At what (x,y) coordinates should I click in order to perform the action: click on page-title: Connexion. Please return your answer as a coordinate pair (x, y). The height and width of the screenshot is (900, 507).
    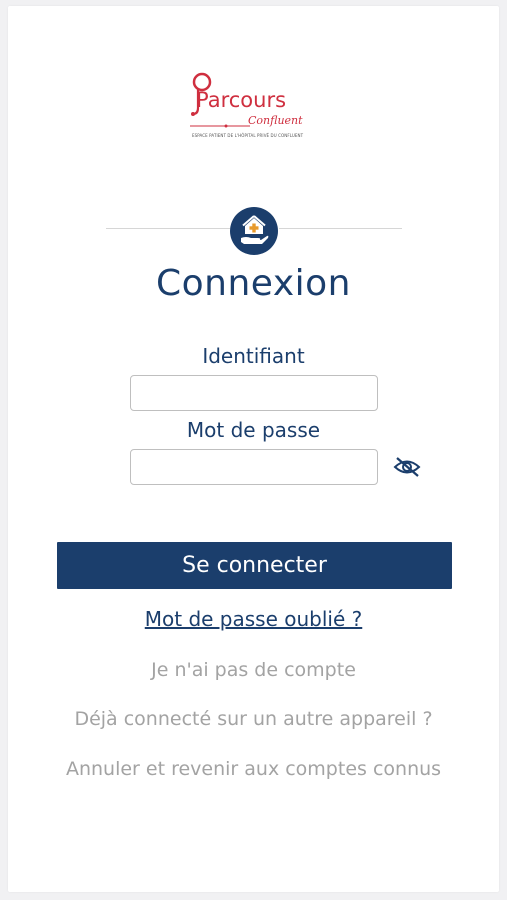
    Looking at the image, I should click on (253, 283).